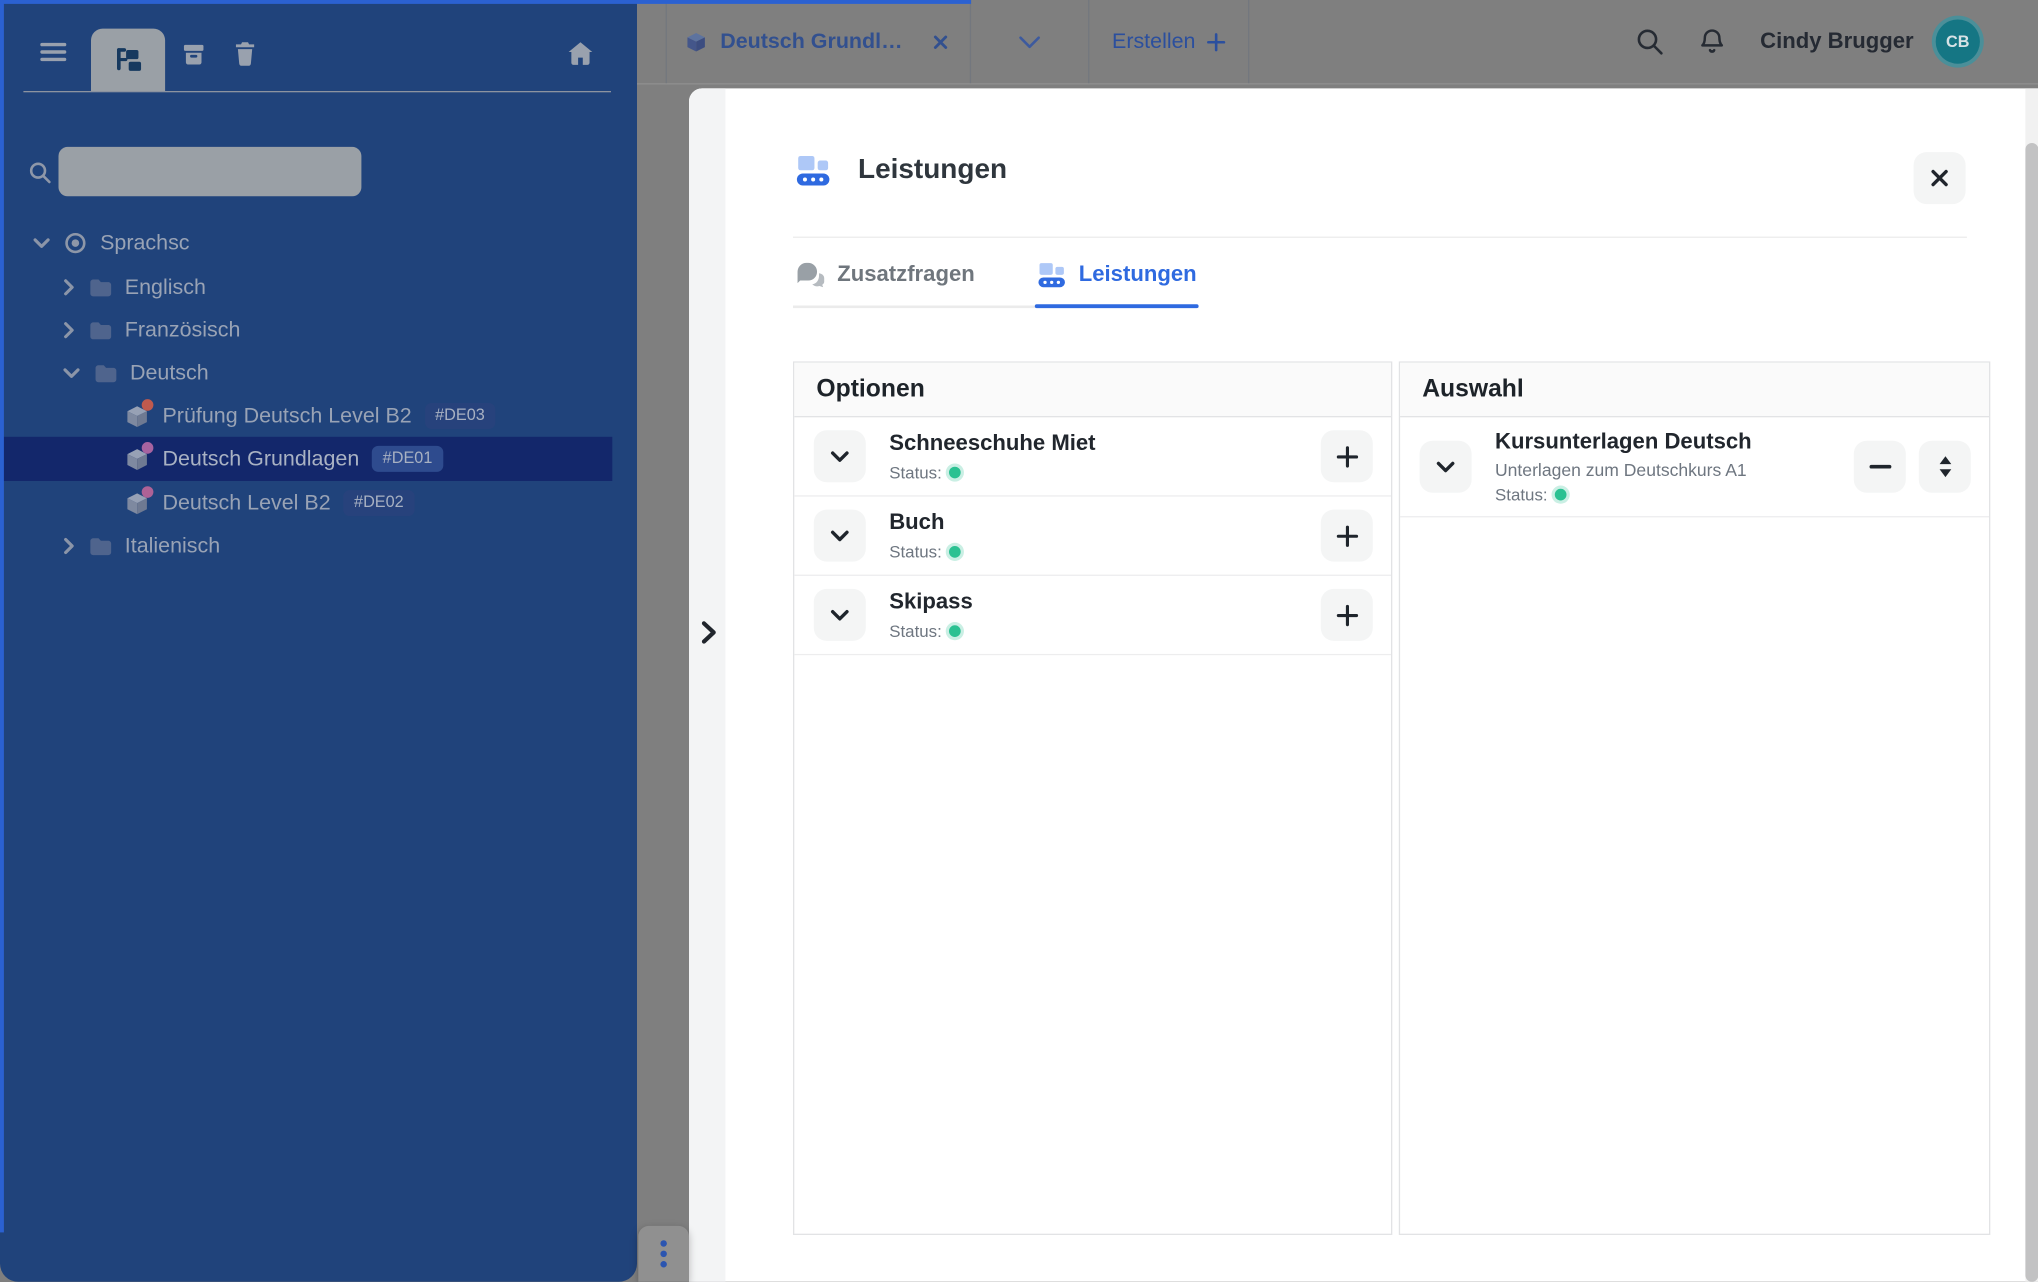 This screenshot has height=1282, width=2038. What do you see at coordinates (1694, 390) in the screenshot?
I see `selection-panel-header: Auswahl` at bounding box center [1694, 390].